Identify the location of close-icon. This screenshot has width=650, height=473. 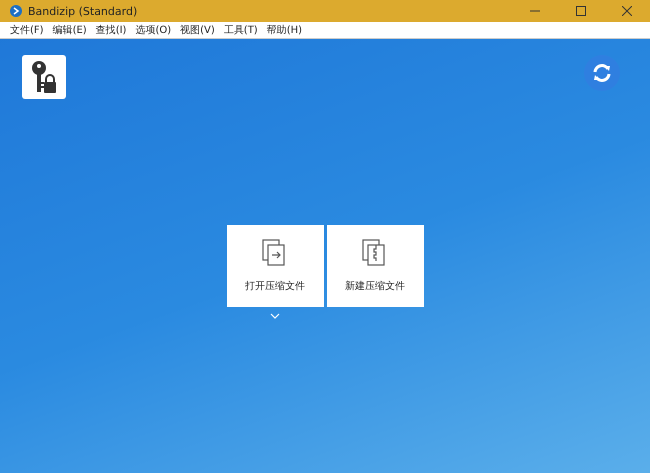
(627, 11).